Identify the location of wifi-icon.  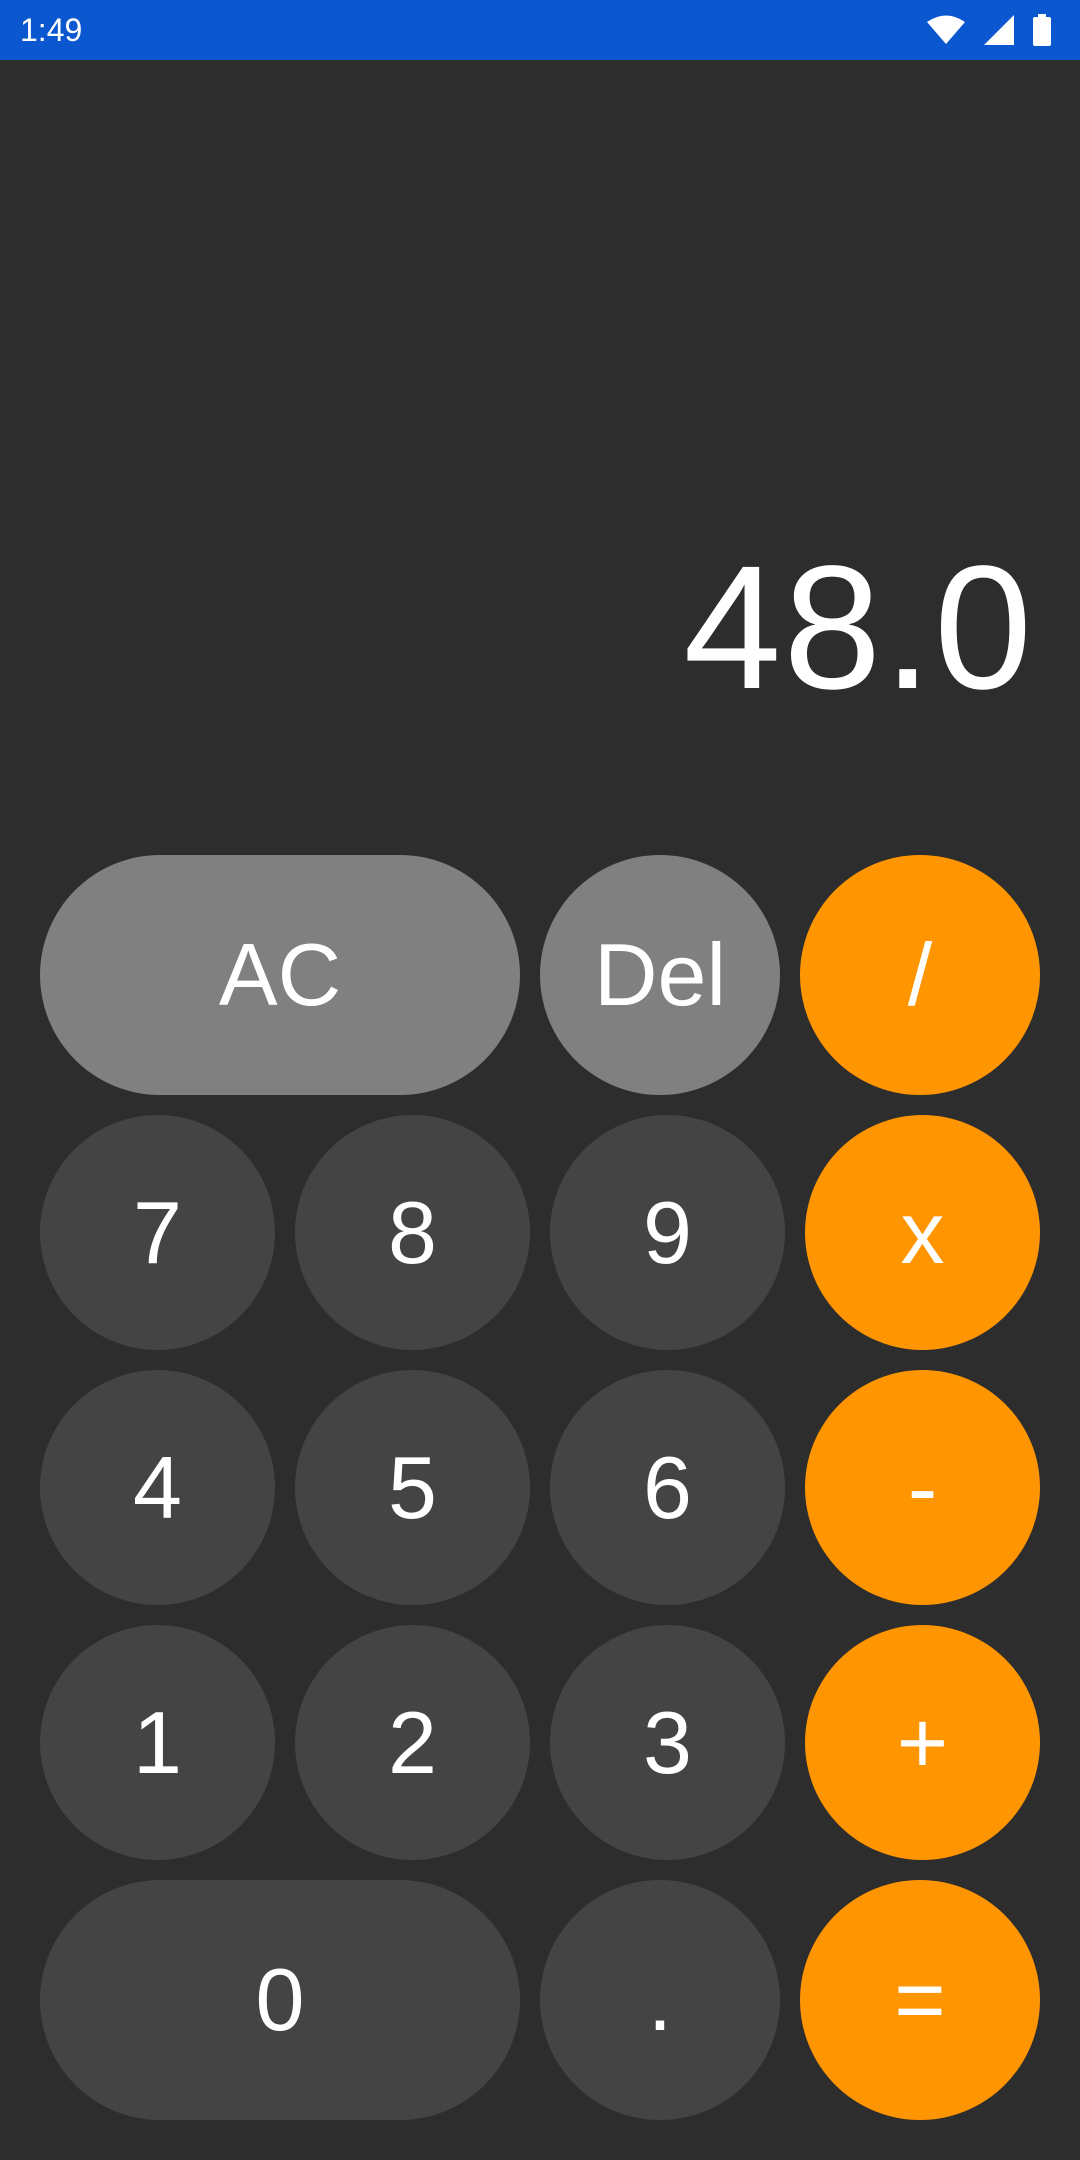
(946, 30).